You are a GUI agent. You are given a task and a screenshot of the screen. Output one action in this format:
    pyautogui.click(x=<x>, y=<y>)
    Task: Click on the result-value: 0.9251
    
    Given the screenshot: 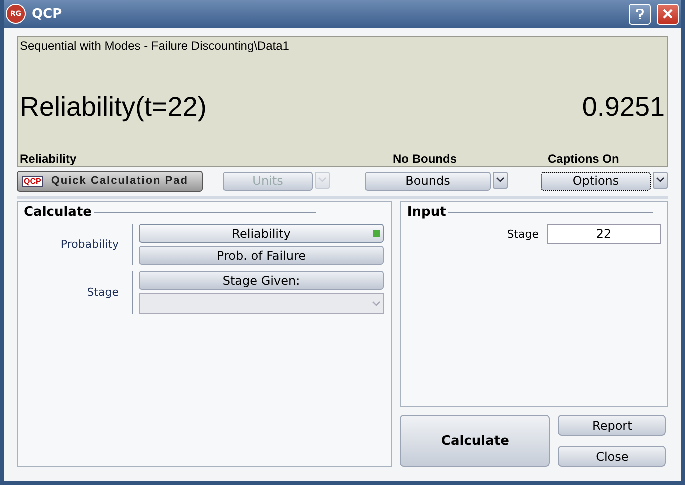 What is the action you would take?
    pyautogui.click(x=623, y=107)
    